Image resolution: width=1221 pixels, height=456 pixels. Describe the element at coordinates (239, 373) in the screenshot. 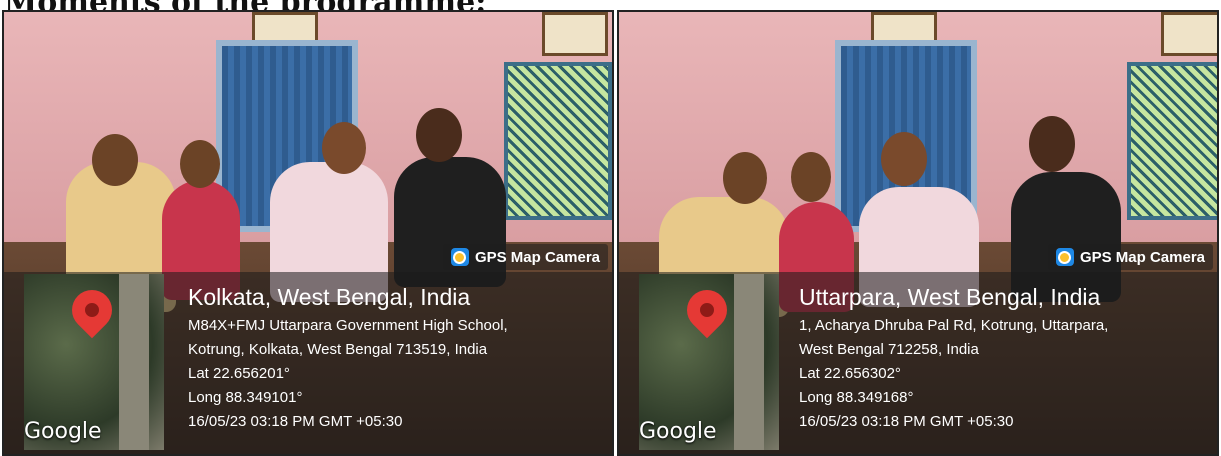

I see `latitude: Lat 22.656201°` at that location.